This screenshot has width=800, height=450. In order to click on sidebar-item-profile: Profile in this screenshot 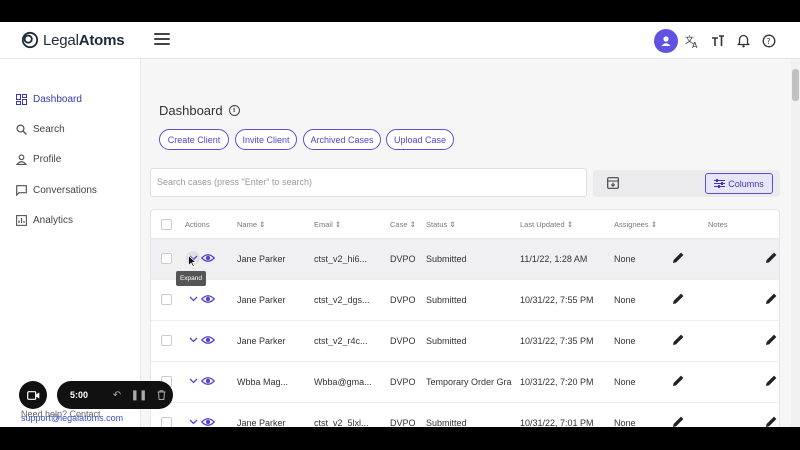, I will do `click(38, 159)`.